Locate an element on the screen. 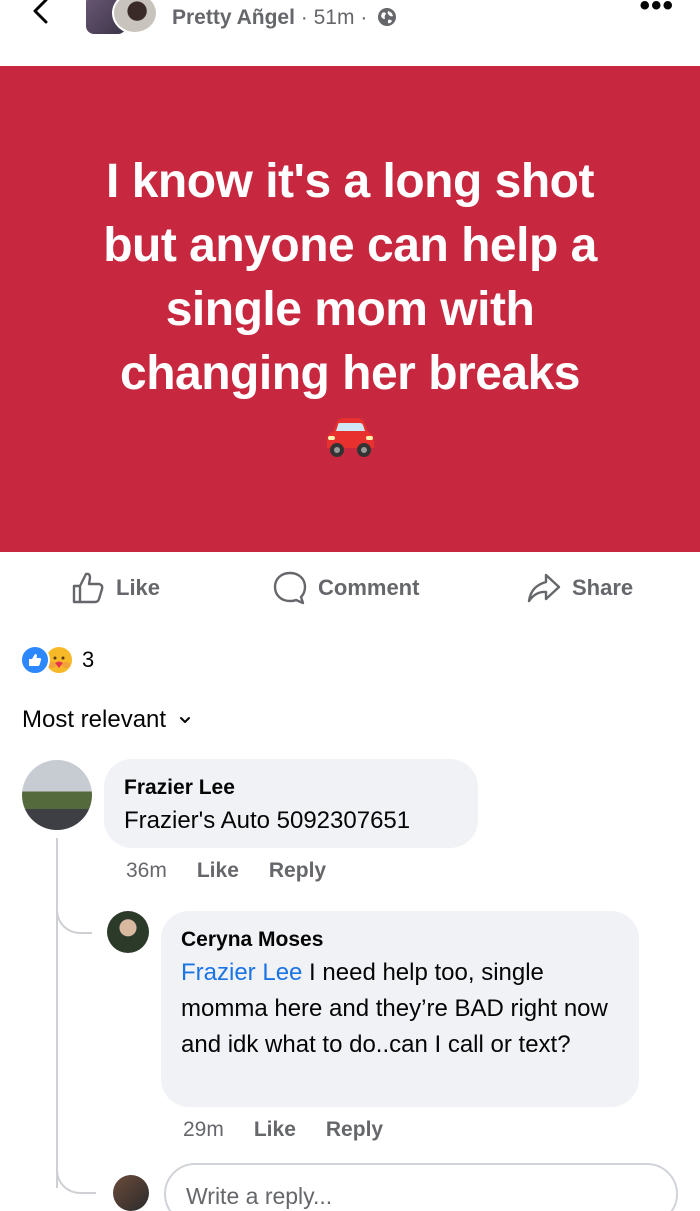 Image resolution: width=700 pixels, height=1211 pixels. comment-time: 36m is located at coordinates (146, 871).